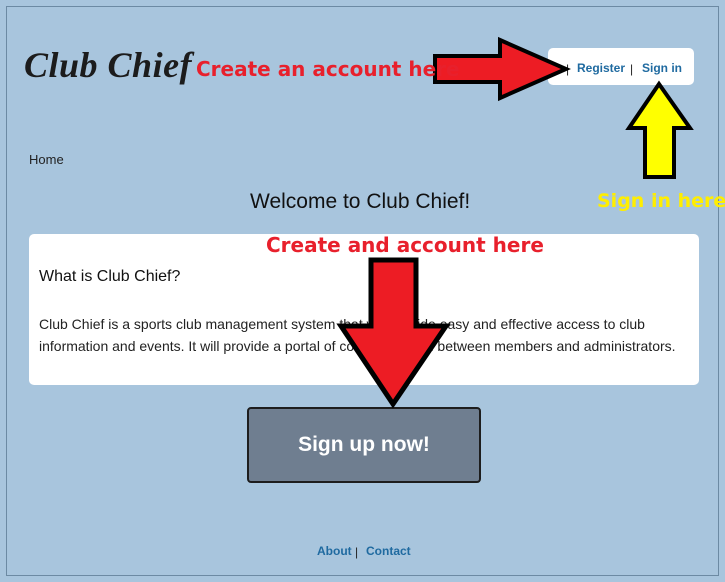 The image size is (725, 582). What do you see at coordinates (328, 69) in the screenshot?
I see `annotation-create-account: Create an account here` at bounding box center [328, 69].